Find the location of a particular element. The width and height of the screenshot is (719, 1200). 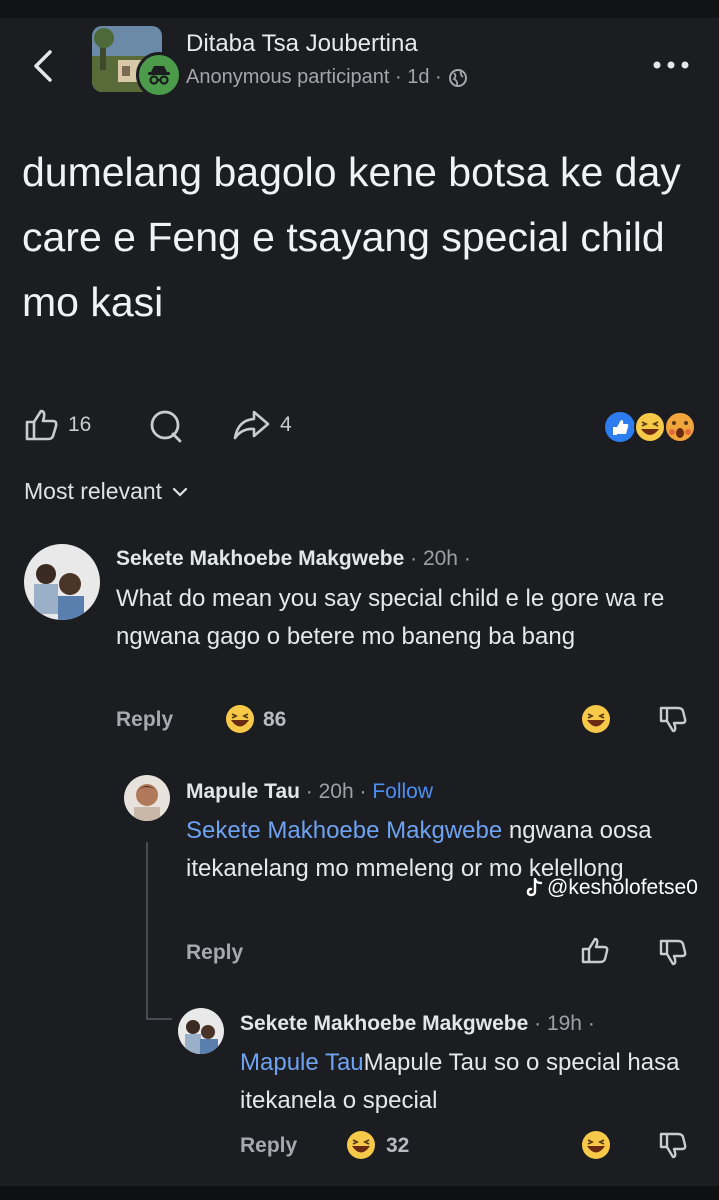

share-count: 4 is located at coordinates (286, 424).